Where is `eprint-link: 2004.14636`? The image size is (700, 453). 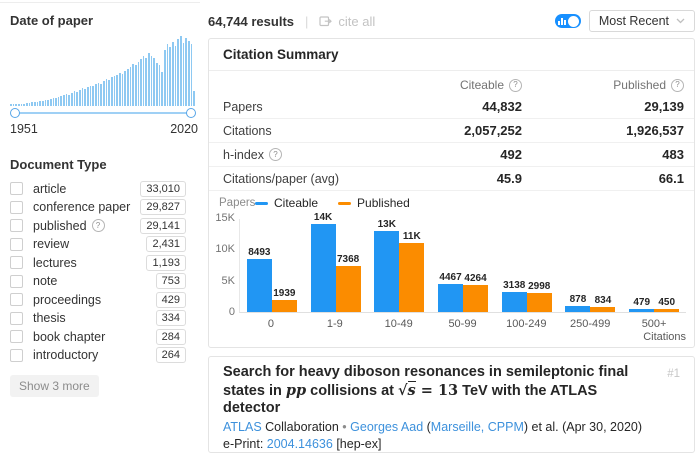
eprint-link: 2004.14636 is located at coordinates (300, 444).